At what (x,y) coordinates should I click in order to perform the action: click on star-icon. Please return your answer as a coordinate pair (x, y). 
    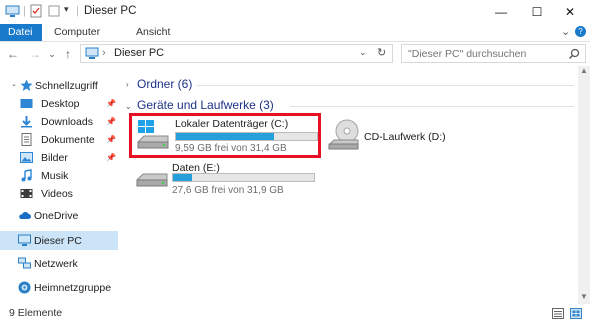
    Looking at the image, I should click on (26, 85).